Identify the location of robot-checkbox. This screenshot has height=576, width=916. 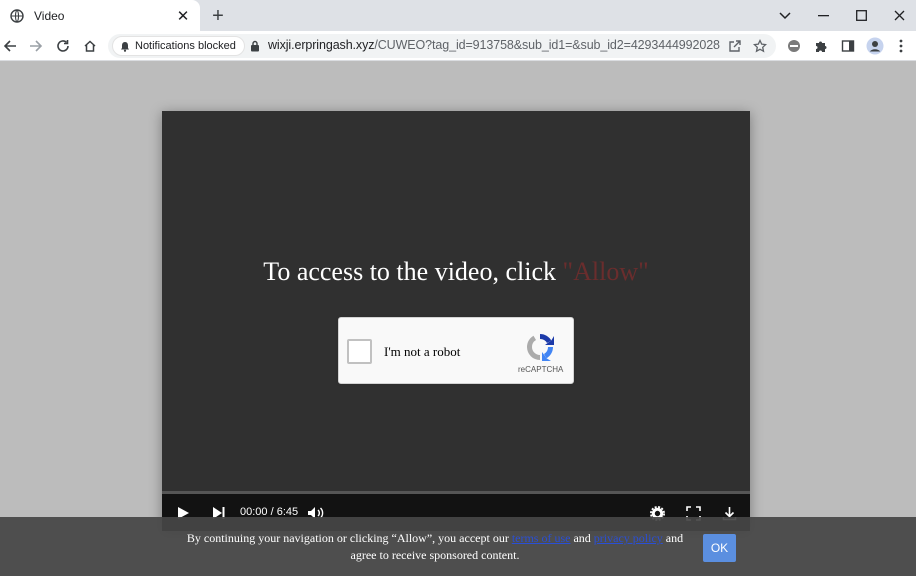
(359, 351).